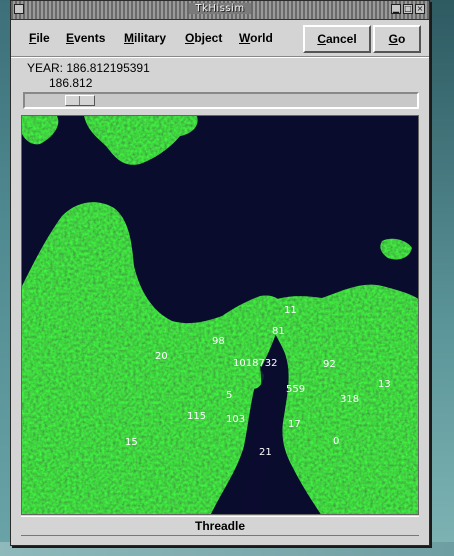 Image resolution: width=454 pixels, height=556 pixels. I want to click on year-slider, so click(221, 100).